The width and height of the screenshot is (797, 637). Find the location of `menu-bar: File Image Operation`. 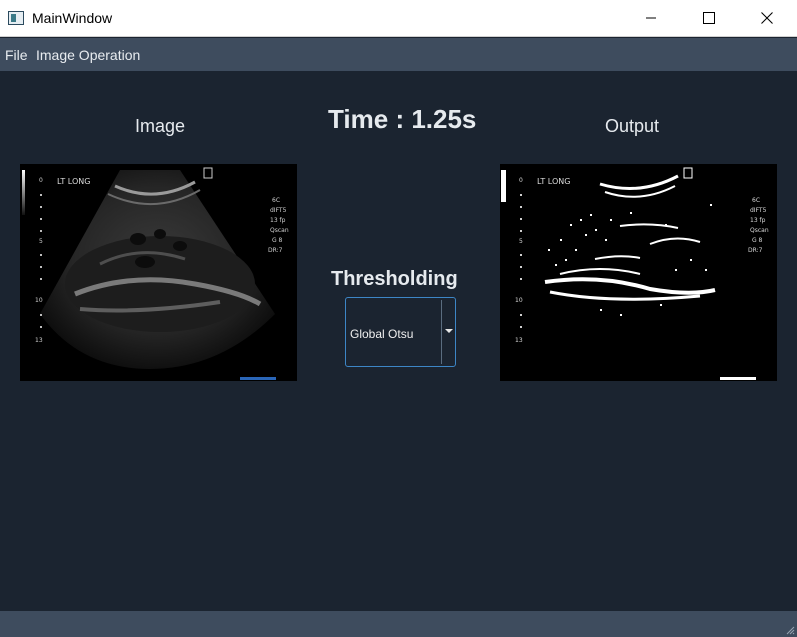

menu-bar: File Image Operation is located at coordinates (398, 54).